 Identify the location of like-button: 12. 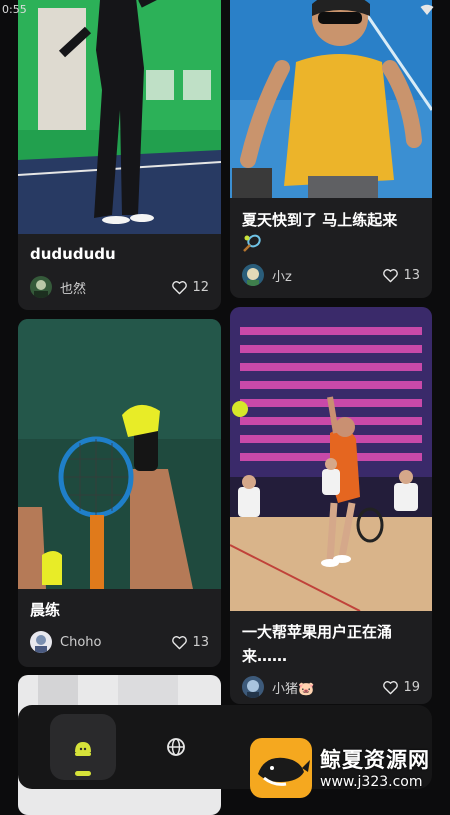
(190, 287).